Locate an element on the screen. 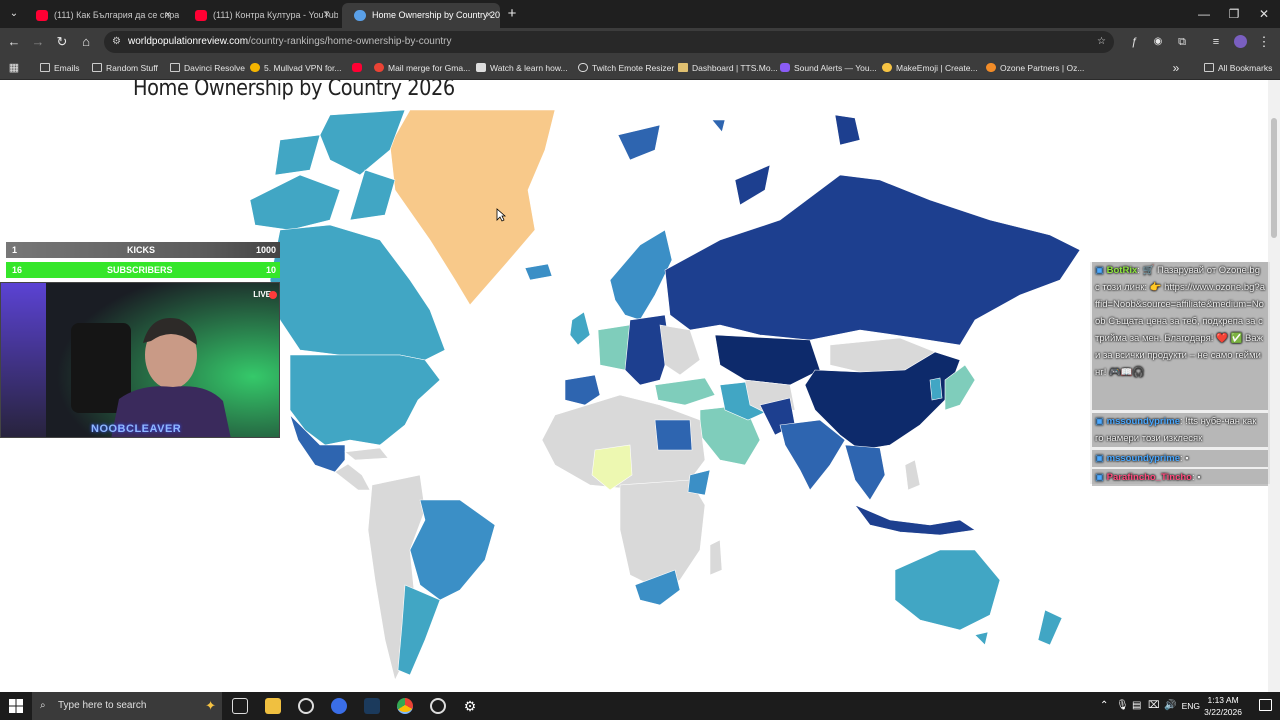 Image resolution: width=1280 pixels, height=720 pixels. new-tab-button: + is located at coordinates (512, 14).